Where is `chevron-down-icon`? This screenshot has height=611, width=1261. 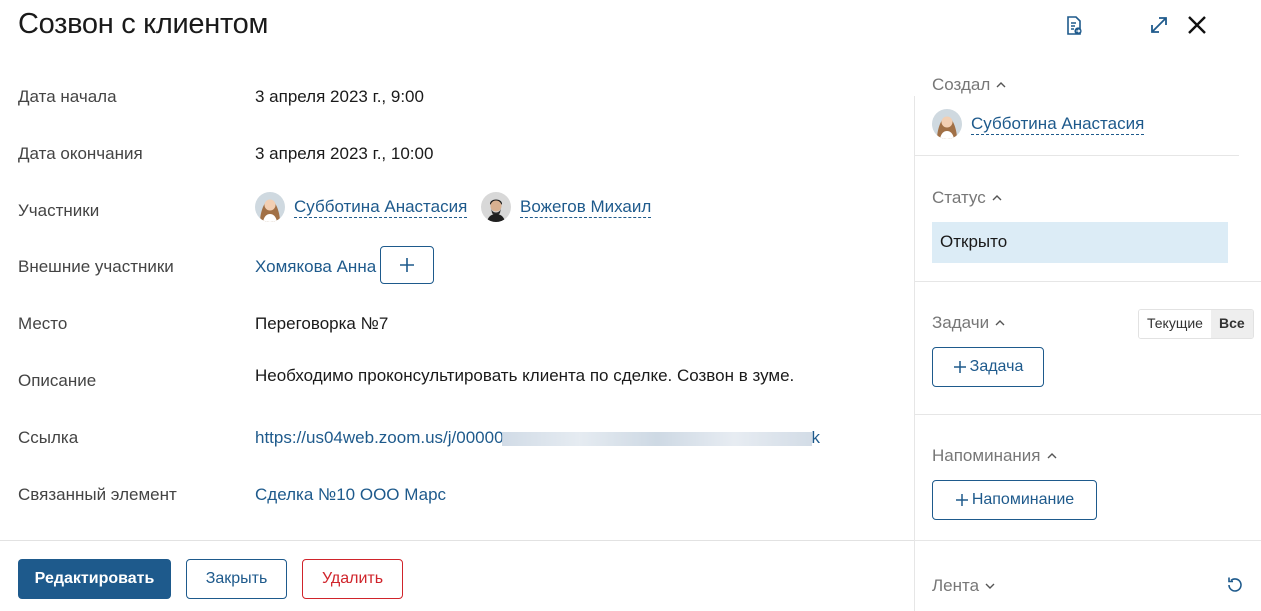
chevron-down-icon is located at coordinates (990, 586).